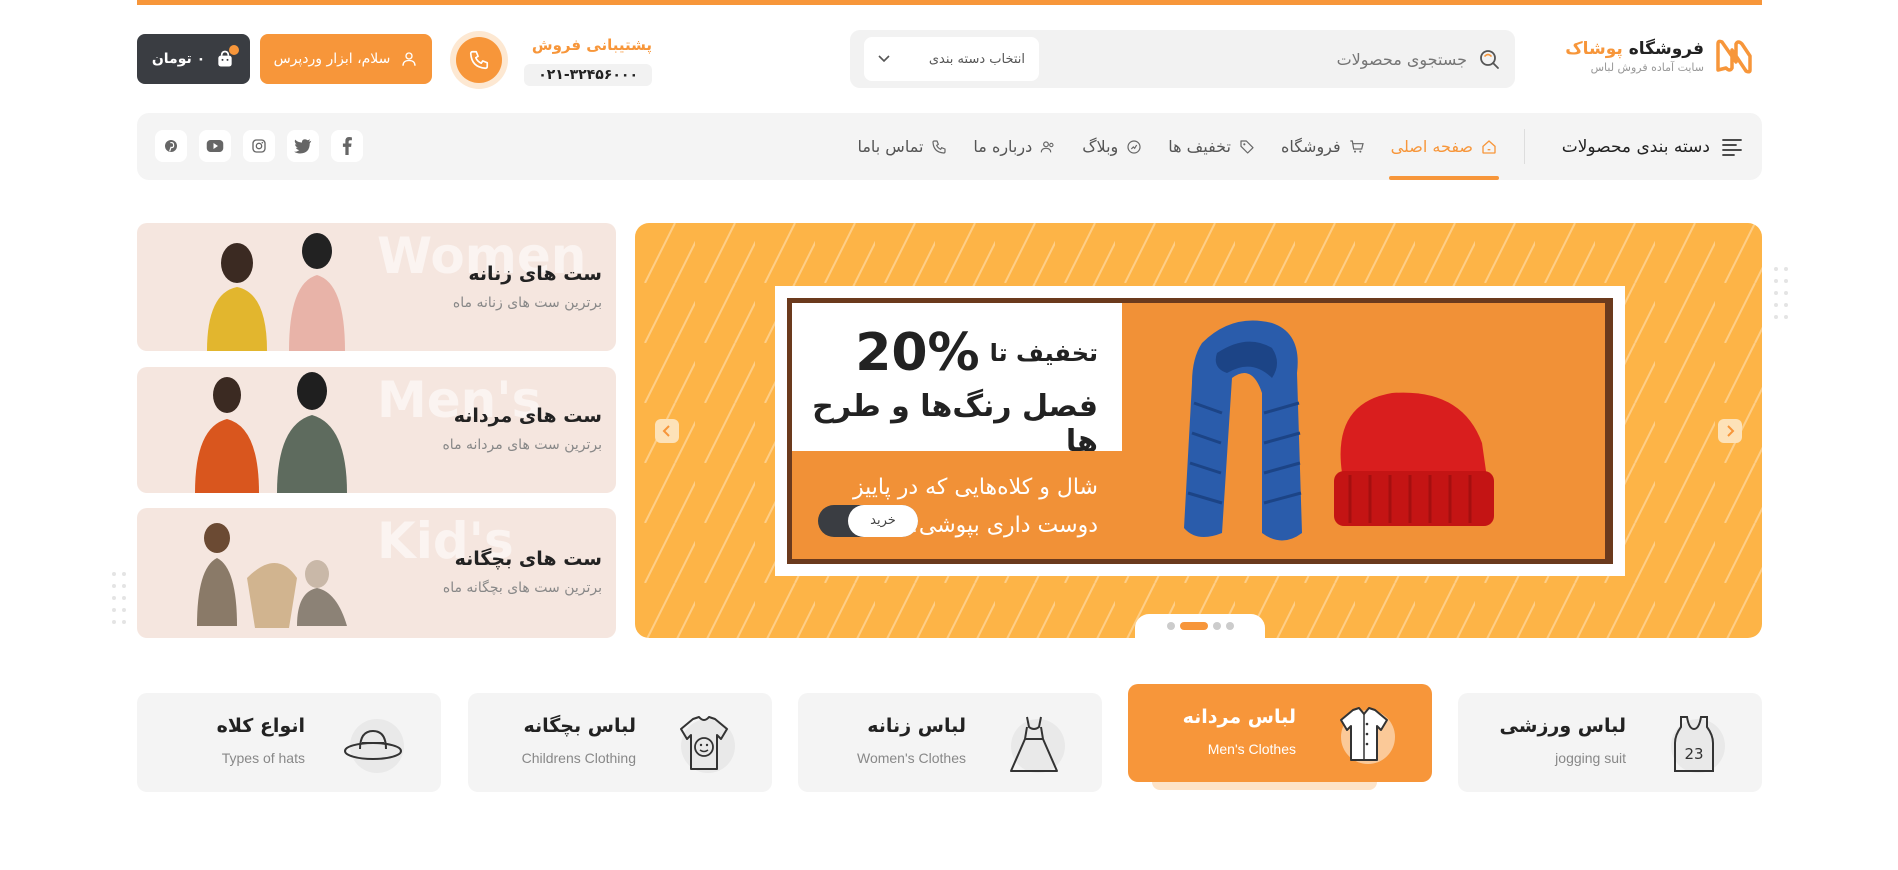 The image size is (1898, 870). I want to click on category-kids: لباس بچگانه Childrens Clothing, so click(620, 742).